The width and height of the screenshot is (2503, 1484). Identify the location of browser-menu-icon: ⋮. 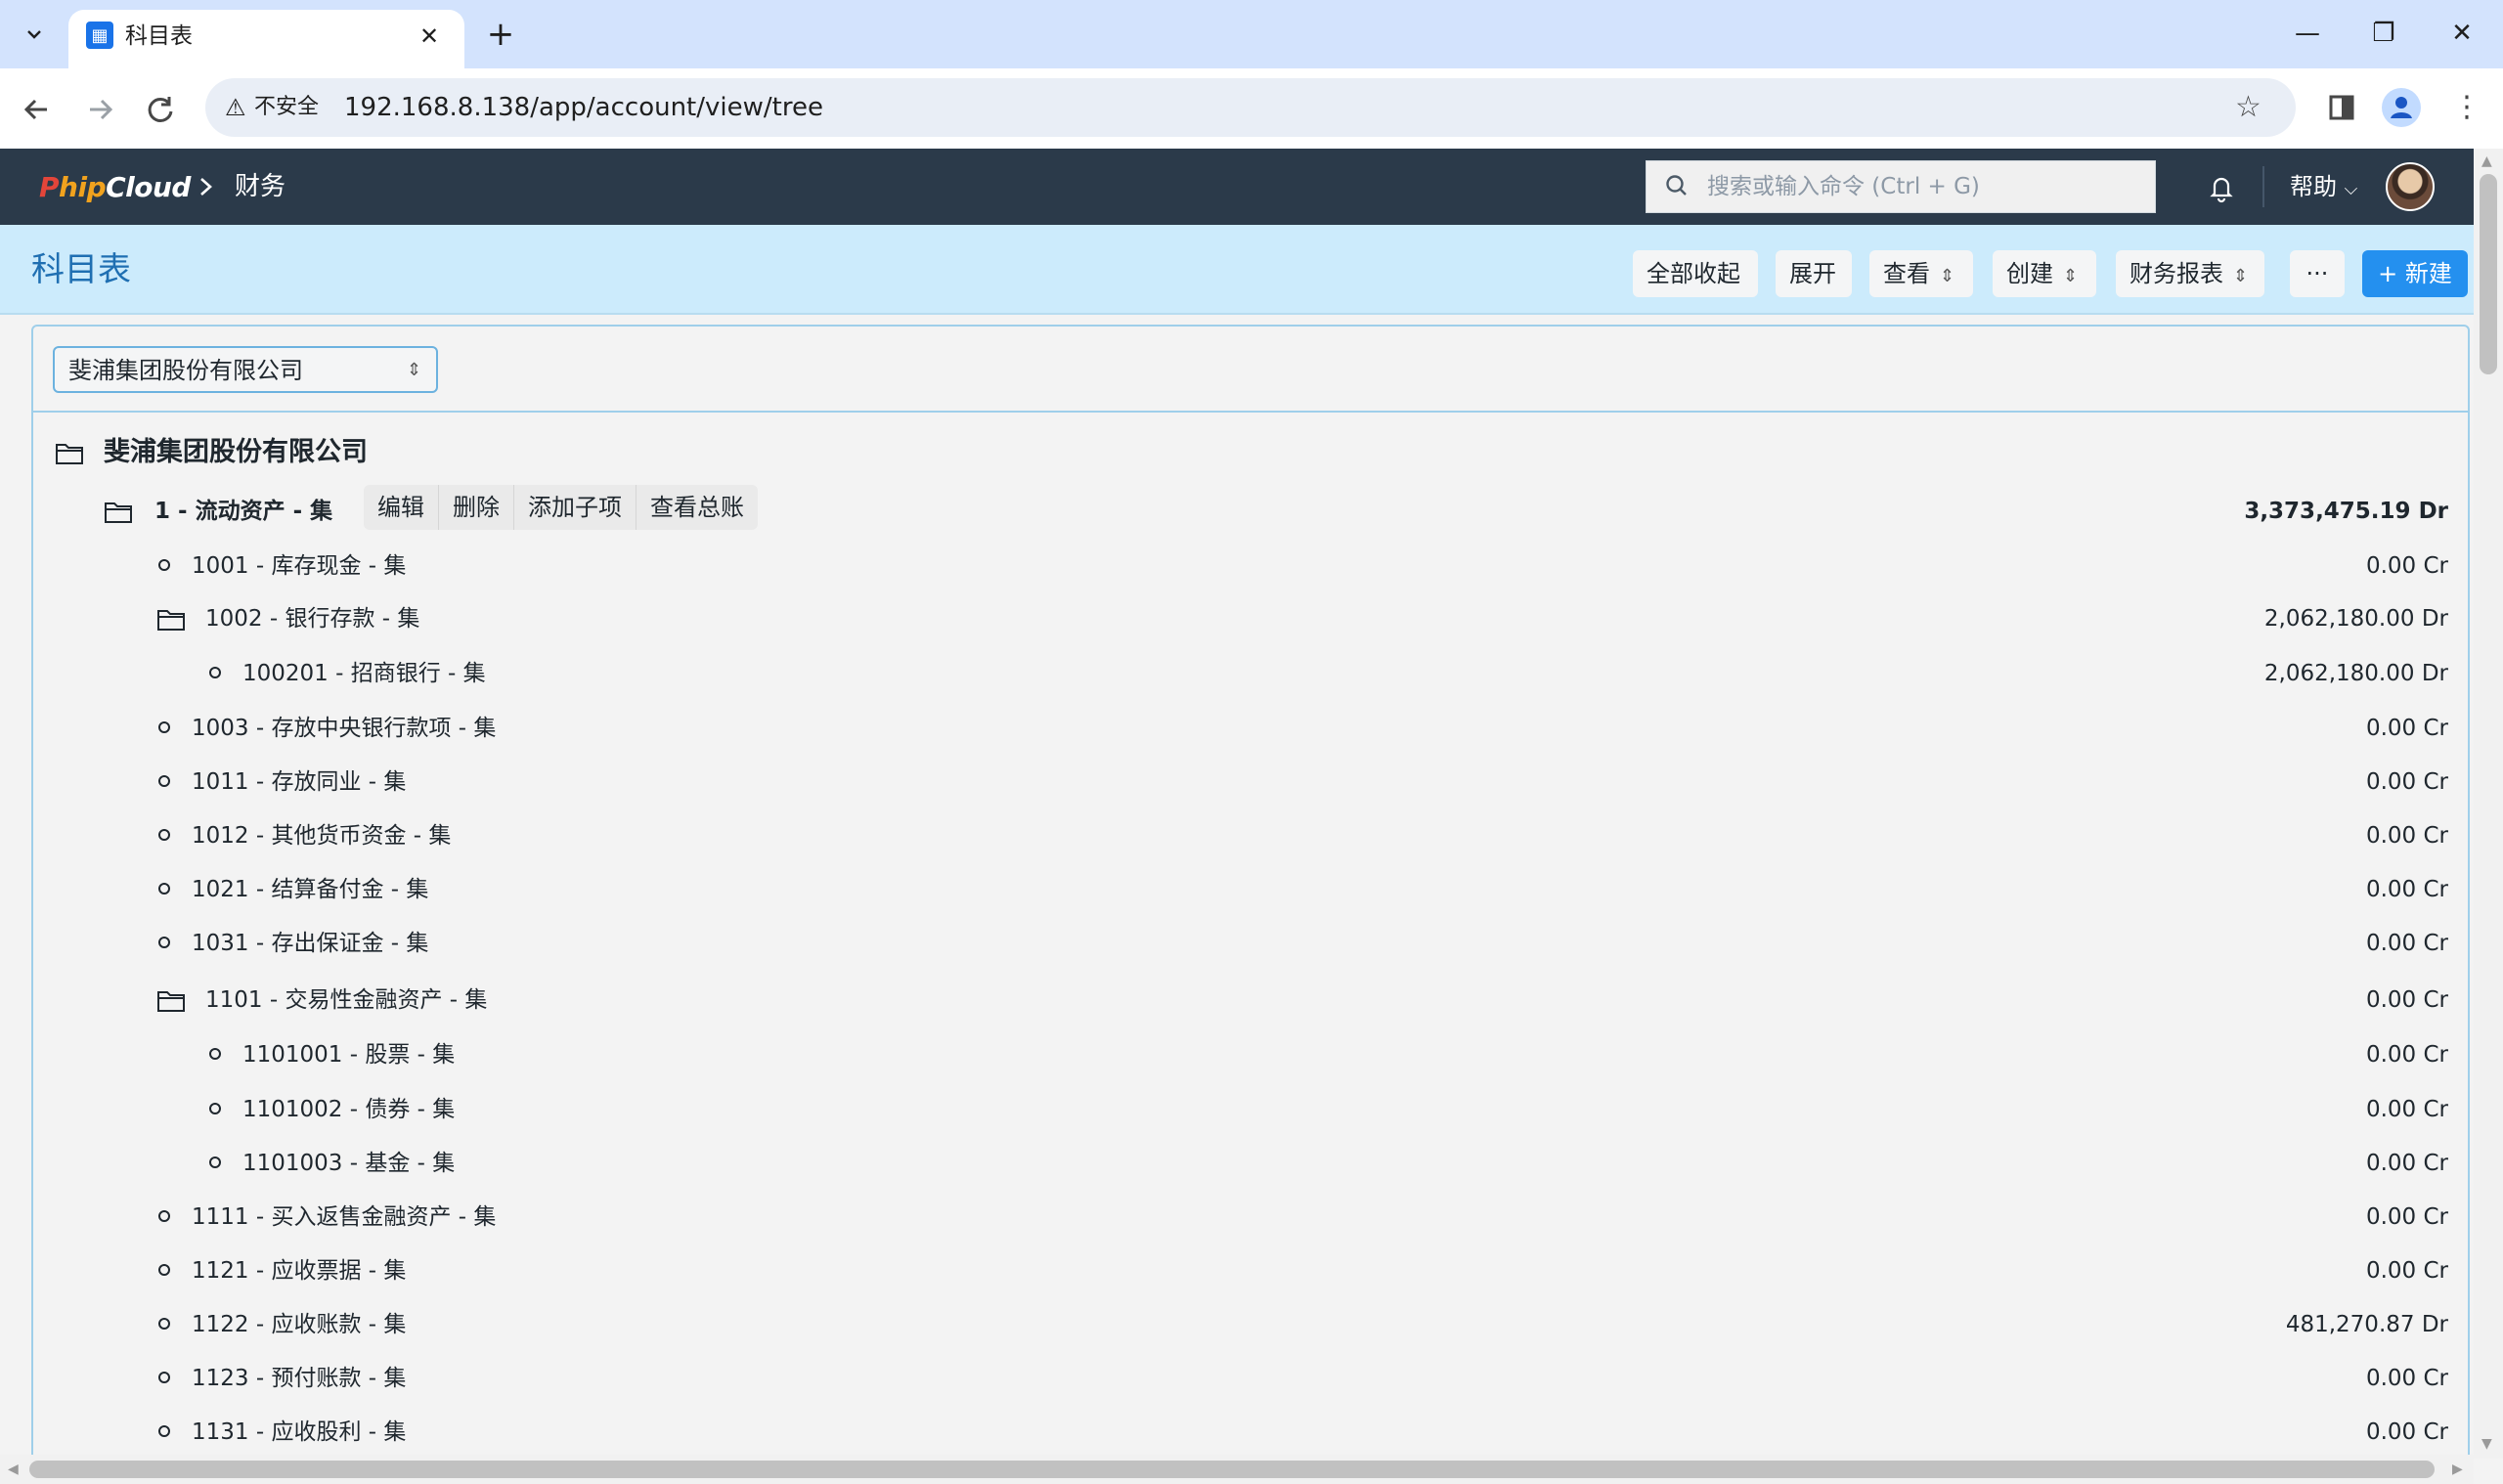
(2466, 107).